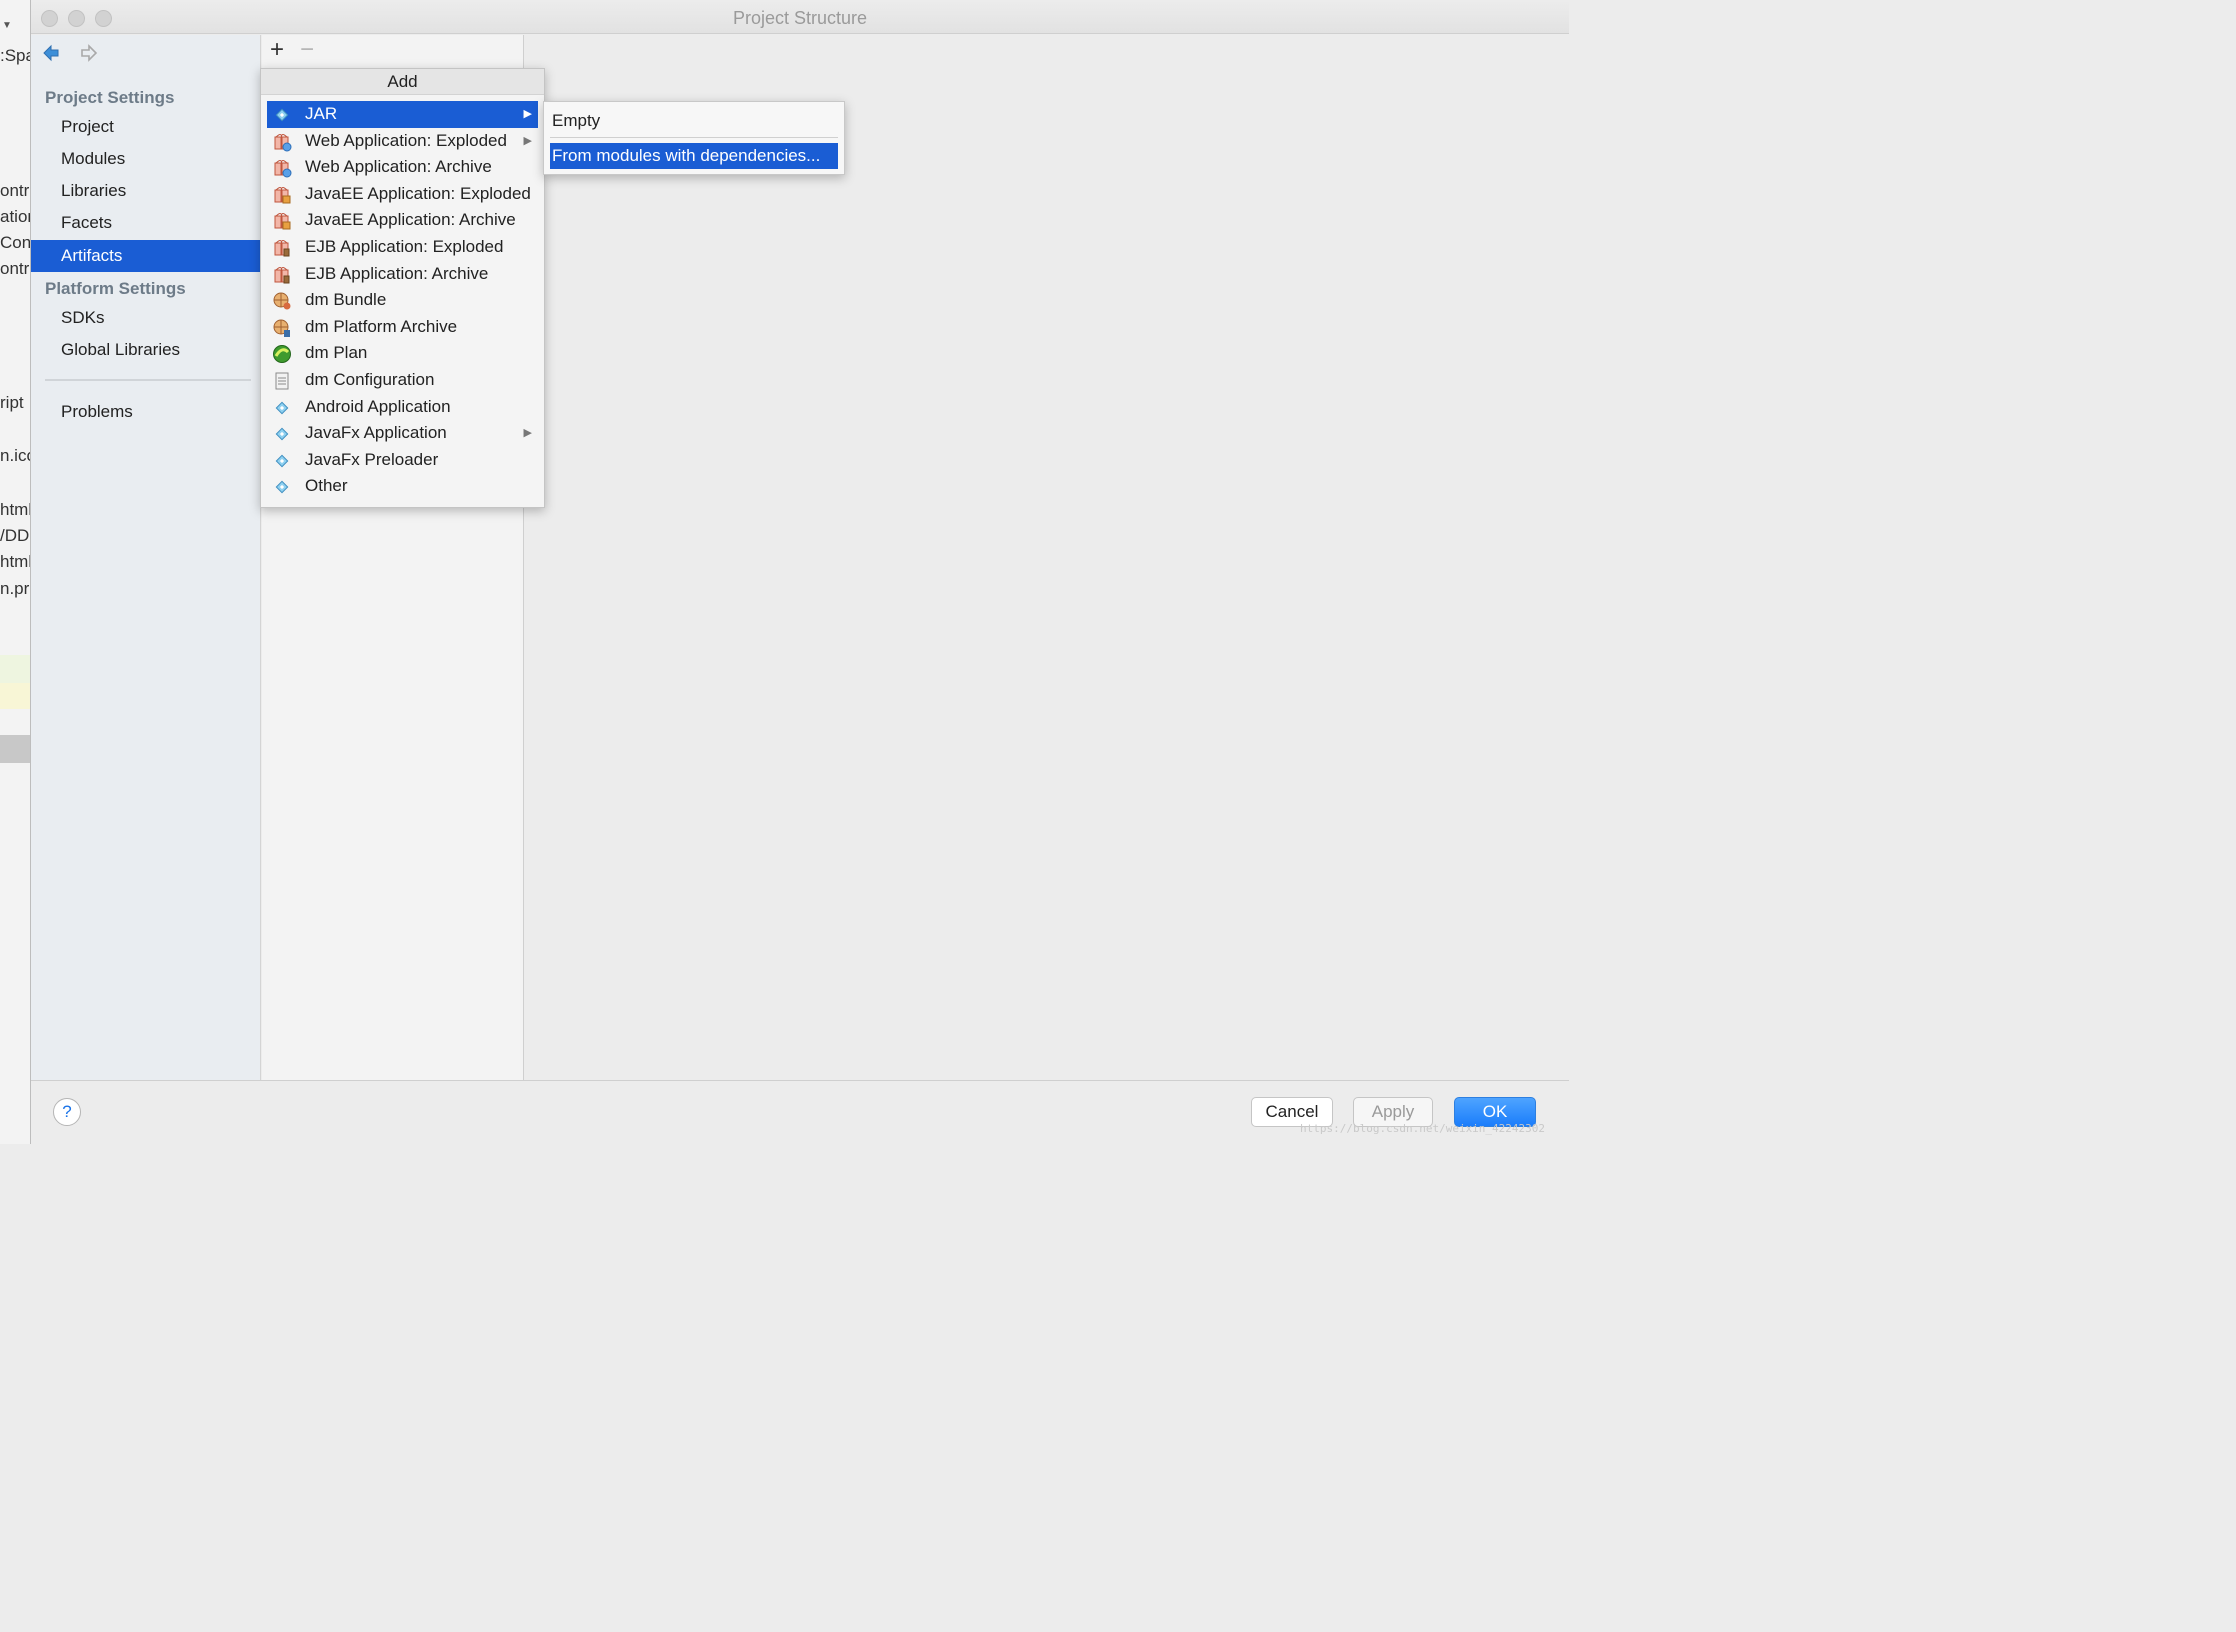  I want to click on bg-text-fragment: ript, so click(12, 402).